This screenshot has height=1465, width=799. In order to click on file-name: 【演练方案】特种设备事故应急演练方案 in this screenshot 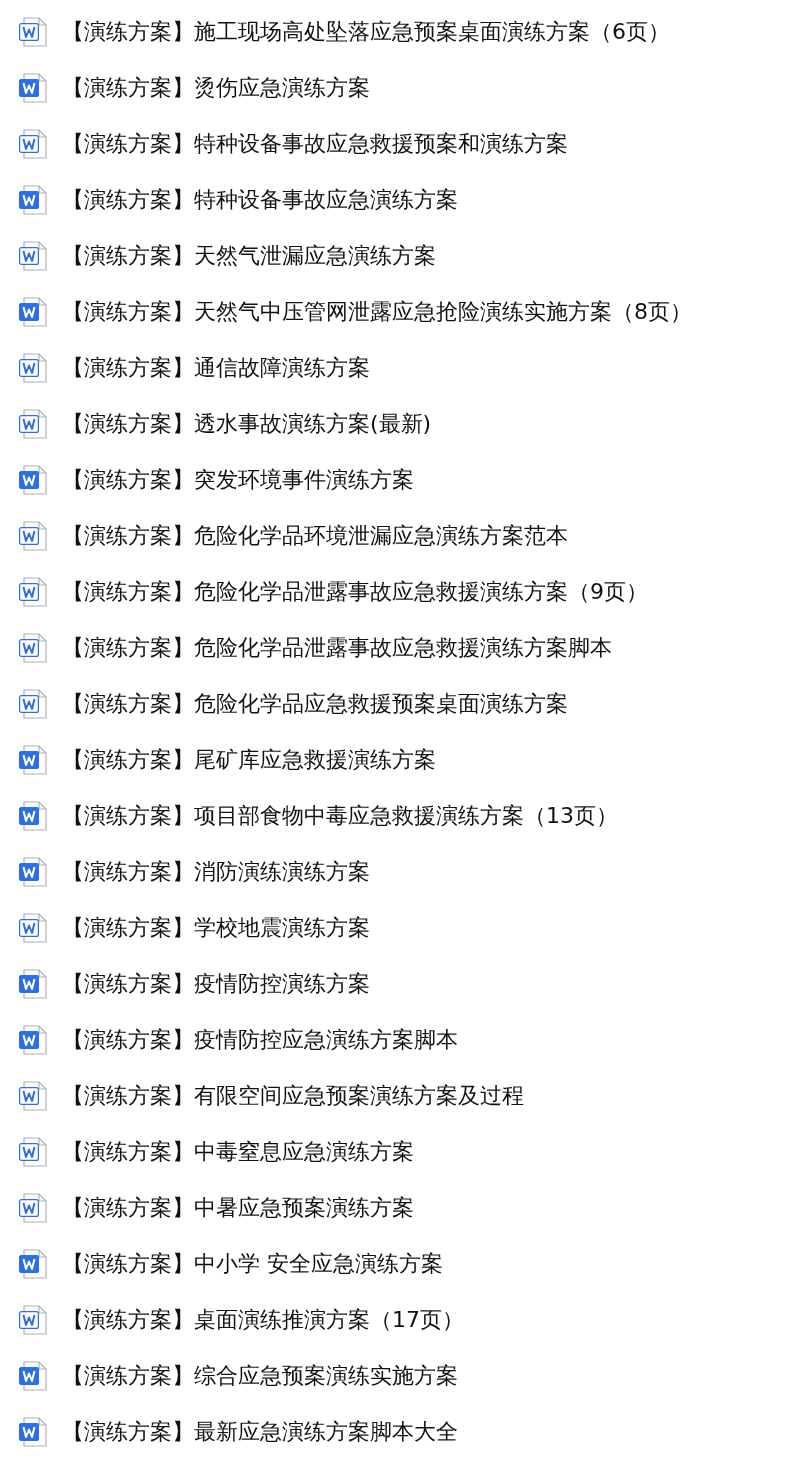, I will do `click(260, 200)`.